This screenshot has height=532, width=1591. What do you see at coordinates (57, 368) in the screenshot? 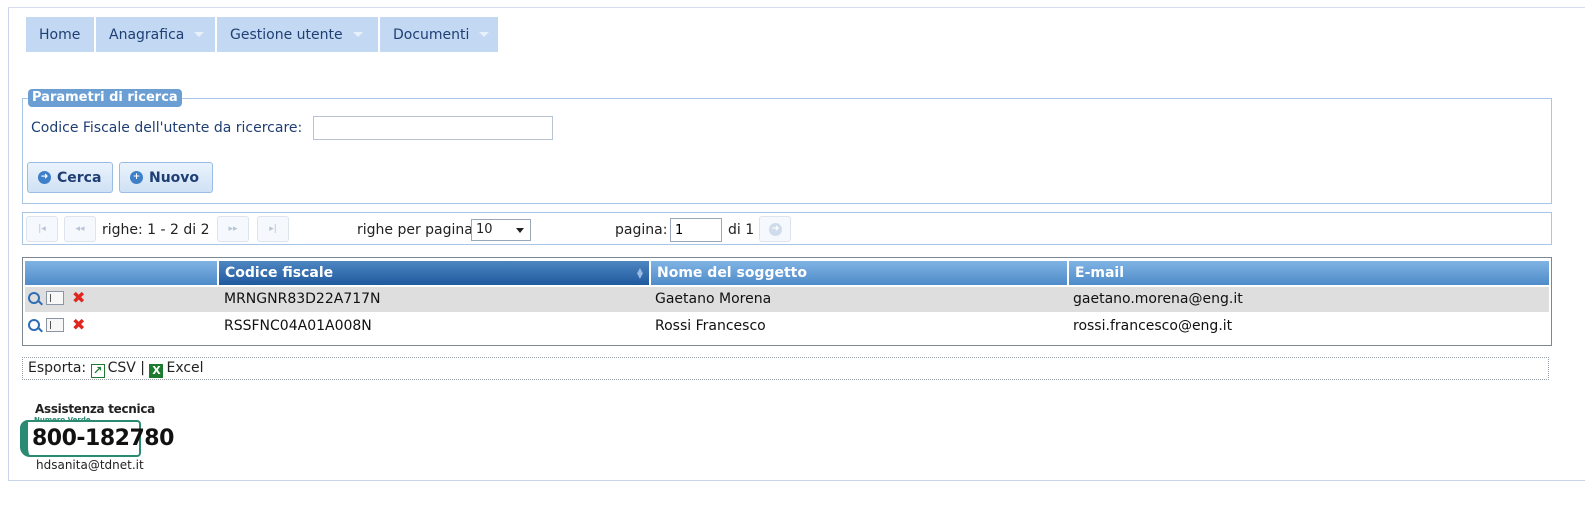
I see `export-label: Esporta:` at bounding box center [57, 368].